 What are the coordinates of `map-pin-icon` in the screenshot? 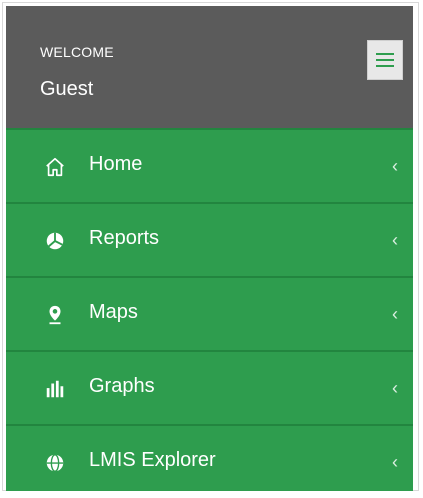 It's located at (55, 315).